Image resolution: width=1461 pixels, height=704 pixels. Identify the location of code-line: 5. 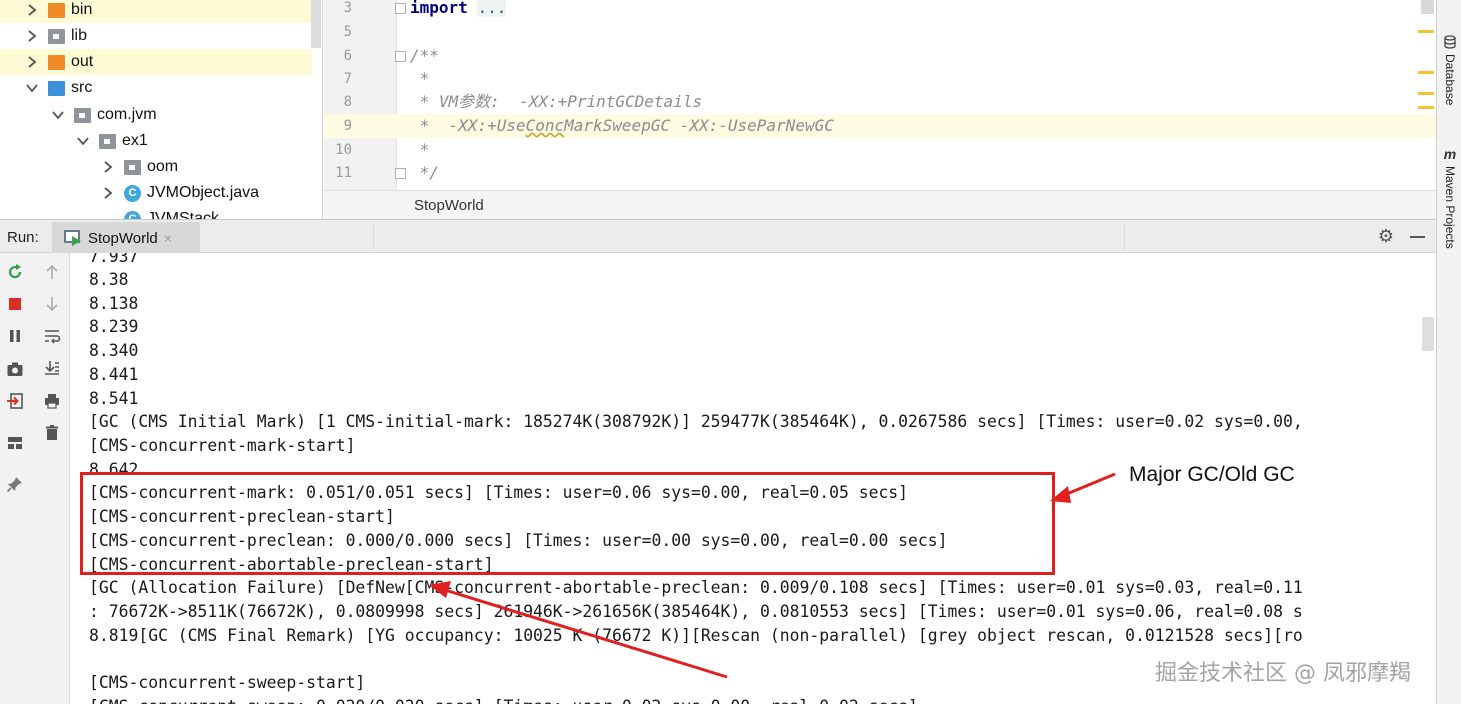
(880, 32).